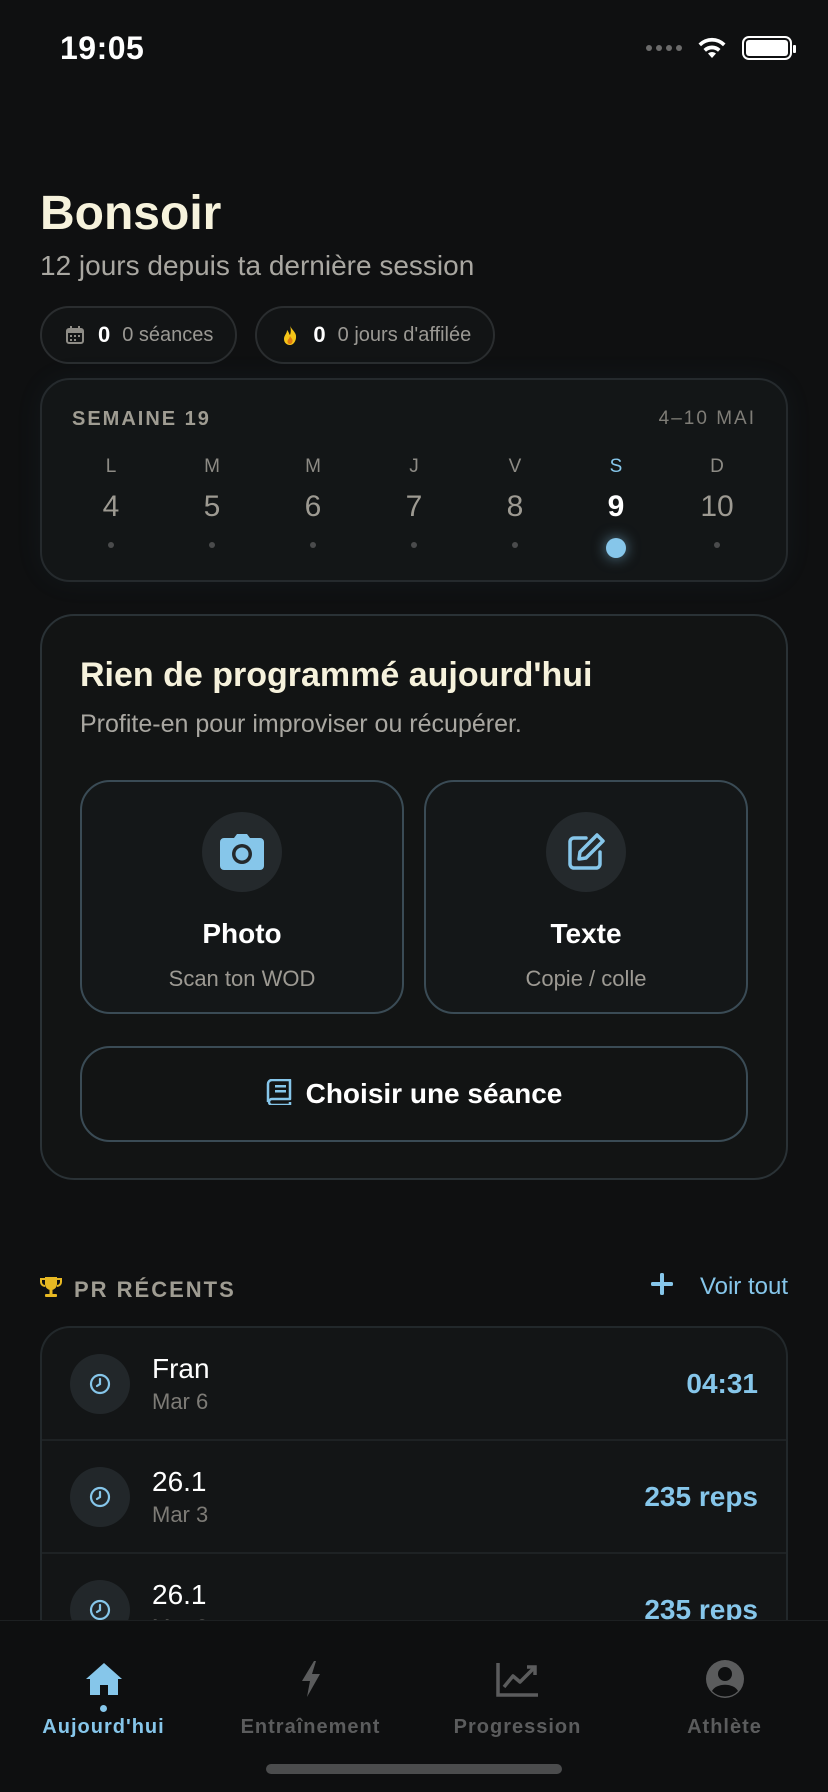 This screenshot has height=1792, width=828. I want to click on day-number: 9, so click(616, 506).